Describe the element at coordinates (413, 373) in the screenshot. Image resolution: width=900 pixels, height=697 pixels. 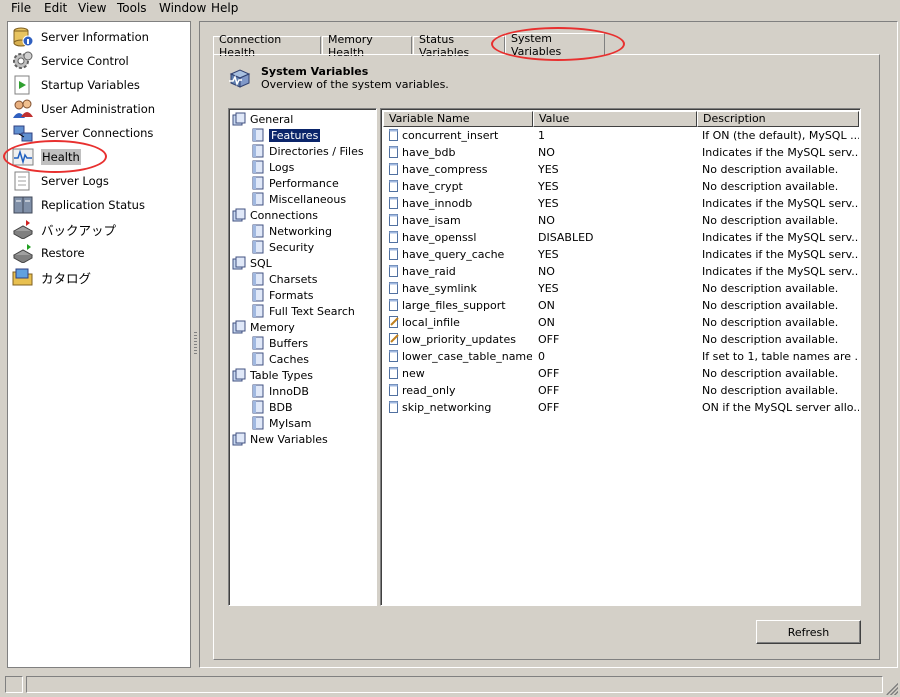
I see `cell-name: new` at that location.